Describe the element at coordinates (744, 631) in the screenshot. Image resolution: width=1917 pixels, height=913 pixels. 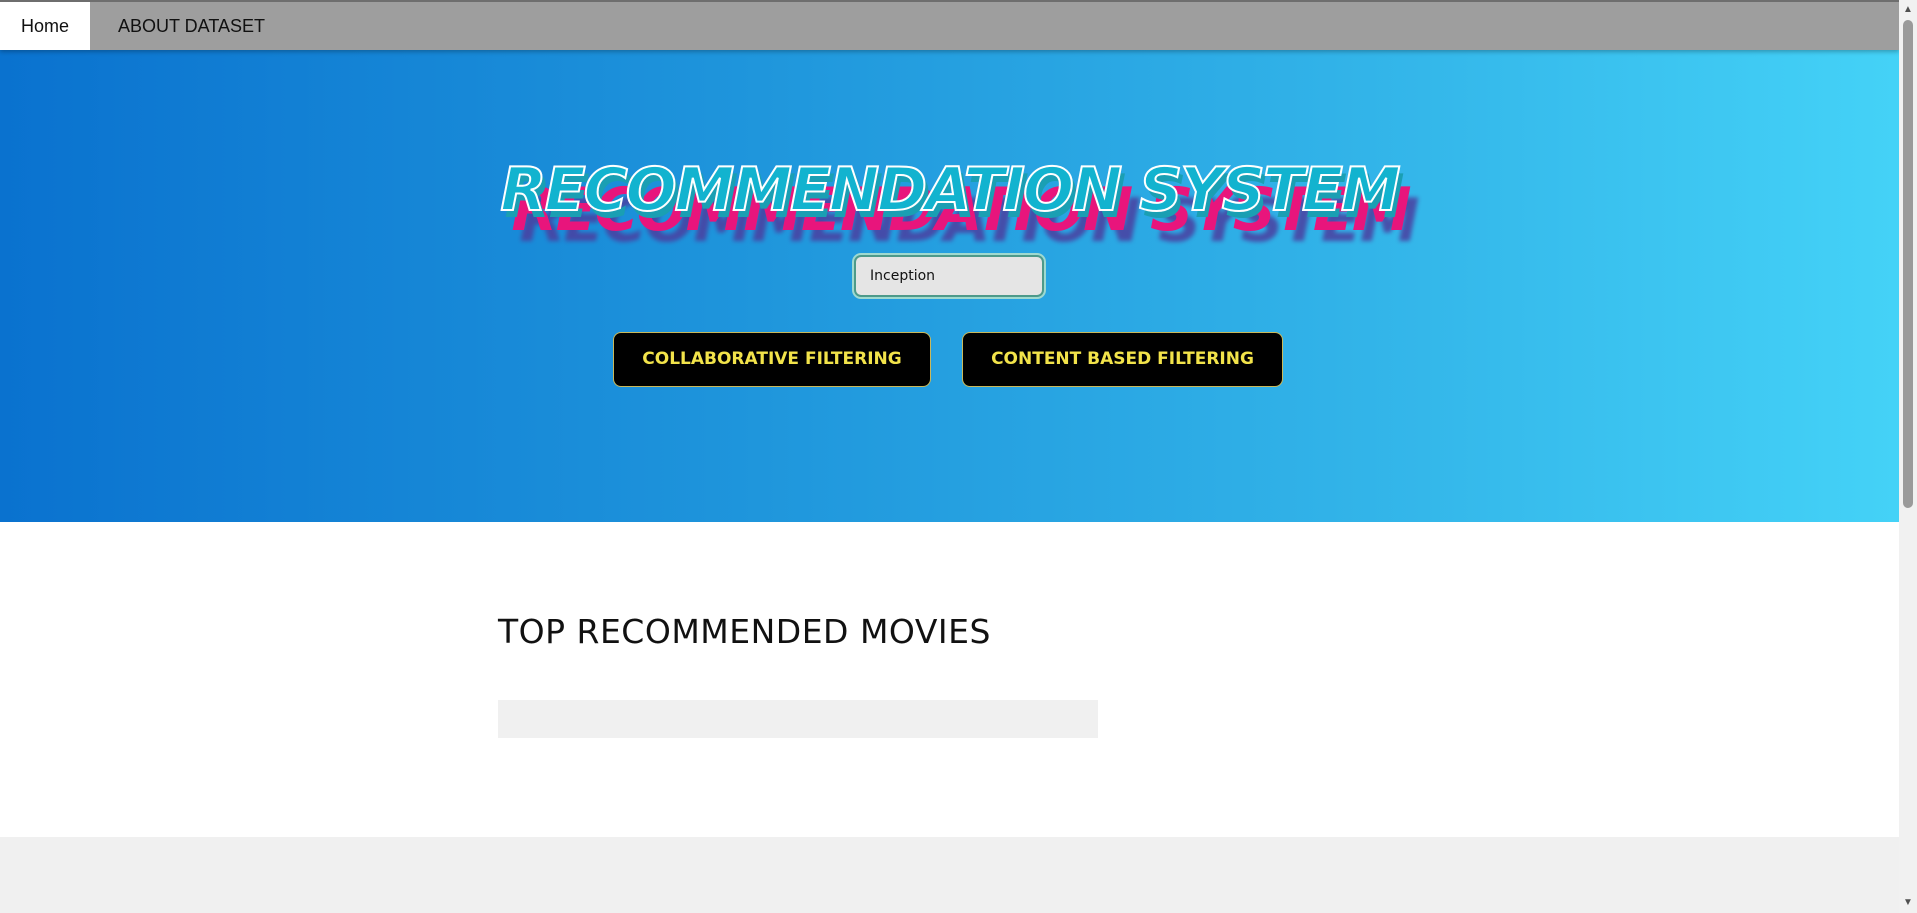
I see `section-title: TOP RECOMMENDED MOVIES` at that location.